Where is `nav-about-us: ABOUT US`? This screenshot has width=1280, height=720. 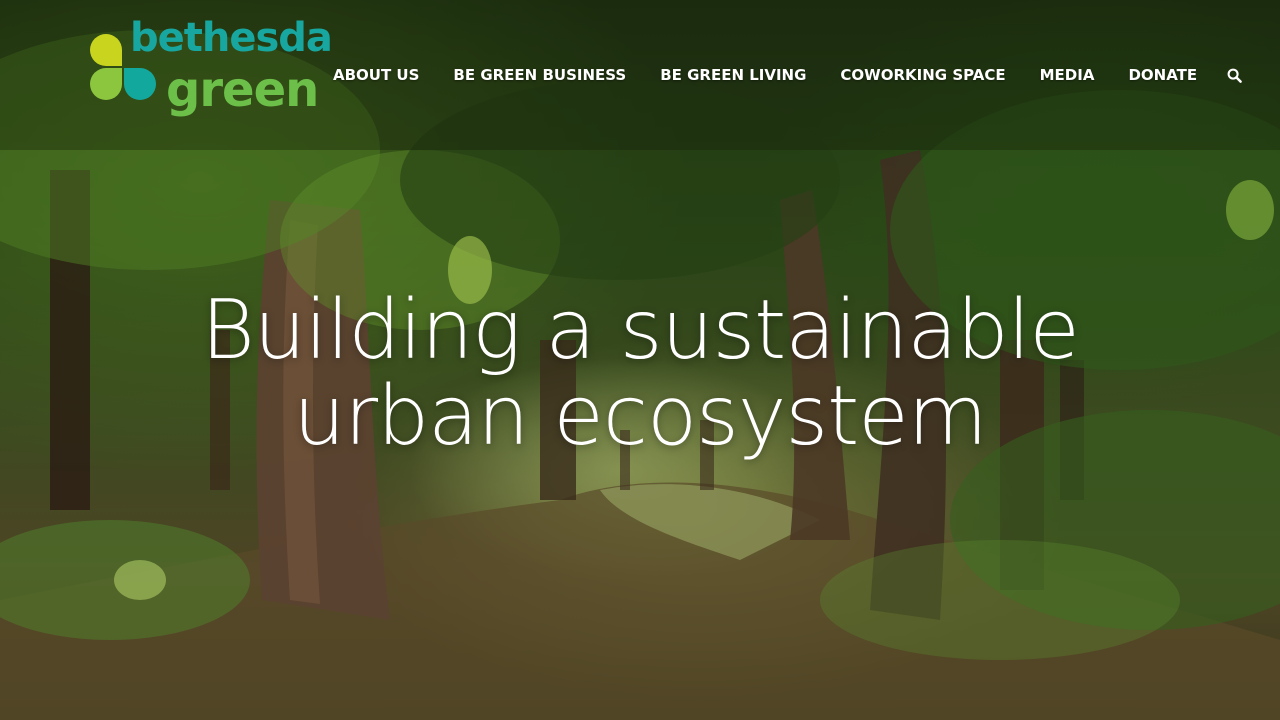 nav-about-us: ABOUT US is located at coordinates (376, 75).